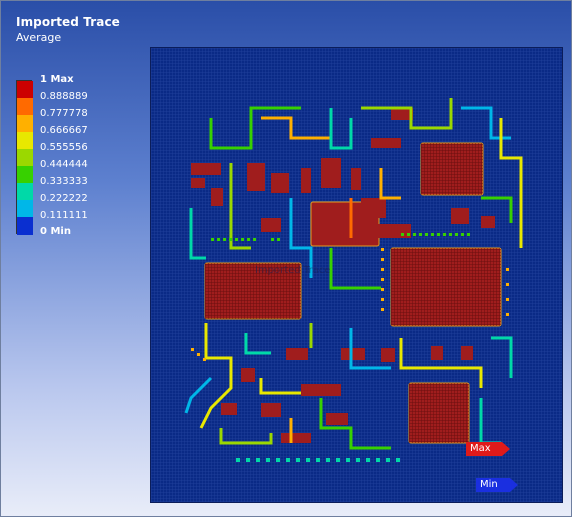  What do you see at coordinates (68, 22) in the screenshot?
I see `result-title: Imported Trace` at bounding box center [68, 22].